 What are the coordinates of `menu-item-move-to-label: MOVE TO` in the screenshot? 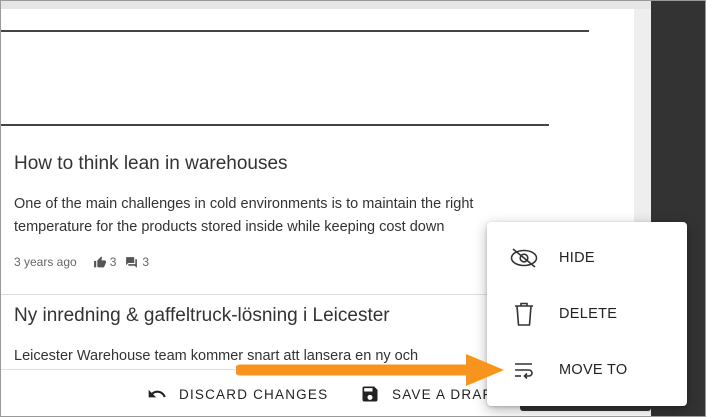 It's located at (593, 370).